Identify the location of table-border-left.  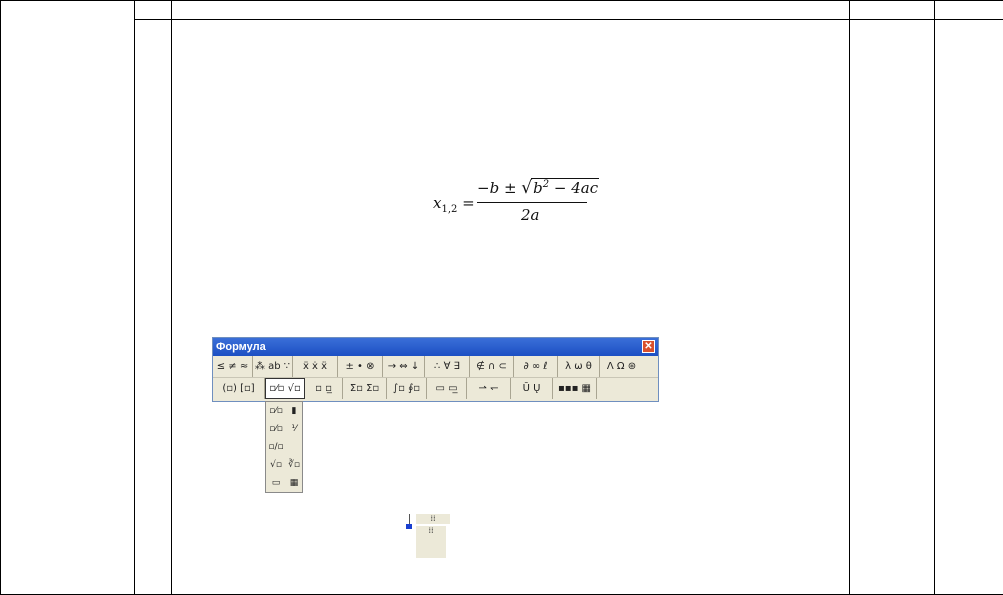
(0, 297).